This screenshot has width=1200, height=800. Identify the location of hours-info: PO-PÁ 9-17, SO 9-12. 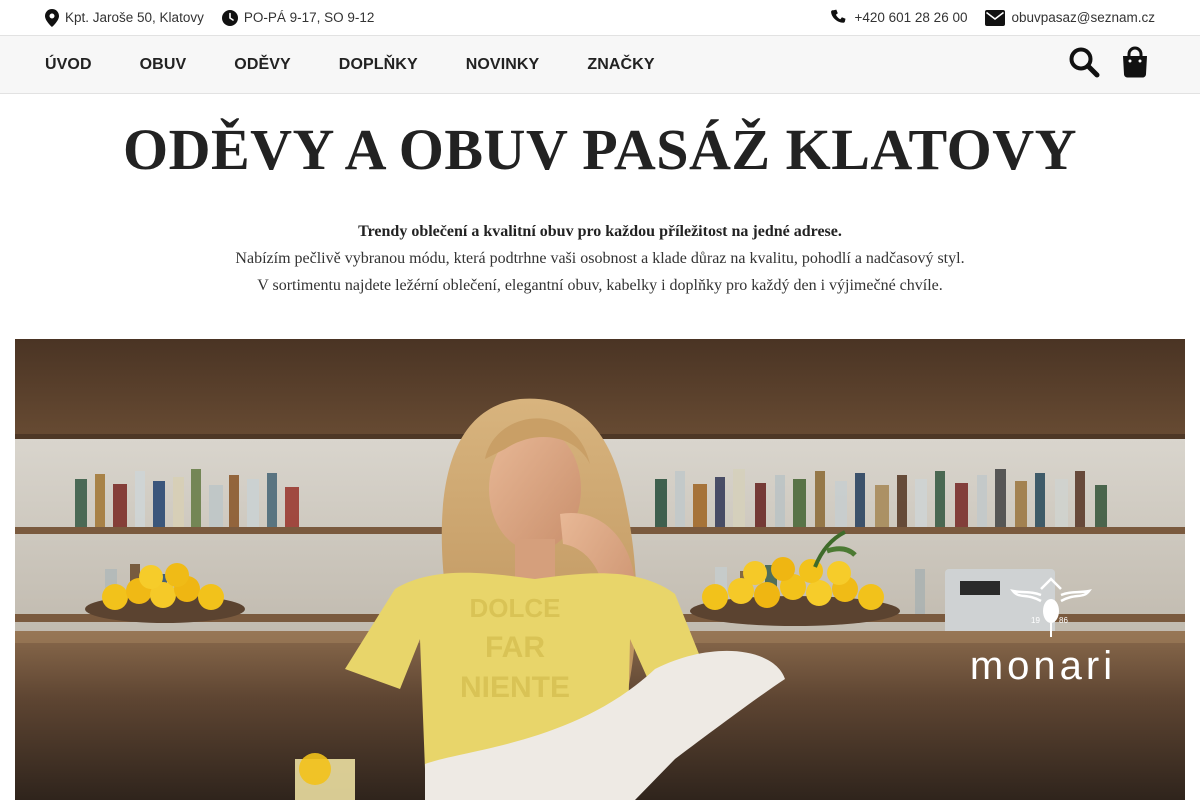
(298, 17).